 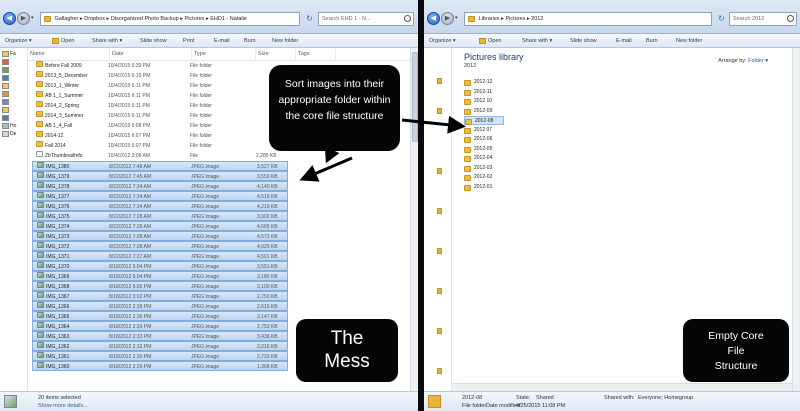 What do you see at coordinates (9, 126) in the screenshot?
I see `nav-pane-item: Ho` at bounding box center [9, 126].